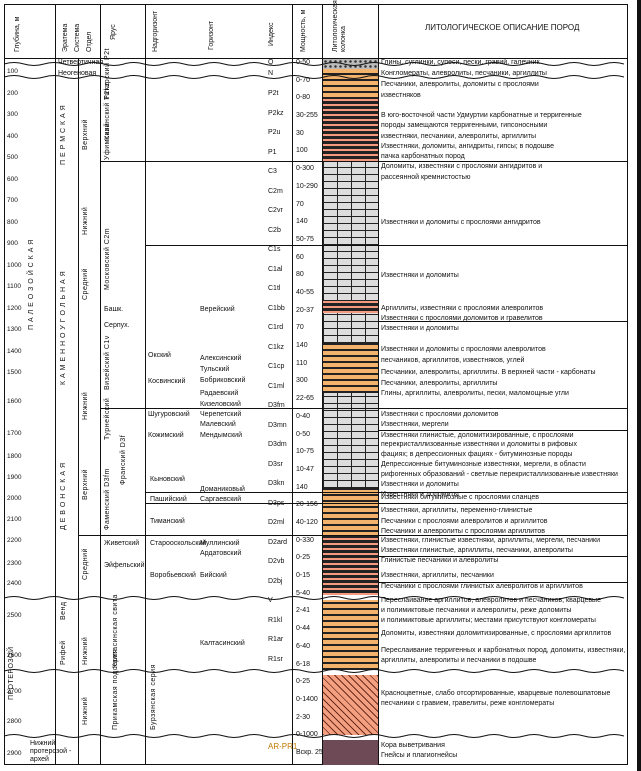  Describe the element at coordinates (274, 132) in the screenshot. I see `index-label: P2u` at that location.